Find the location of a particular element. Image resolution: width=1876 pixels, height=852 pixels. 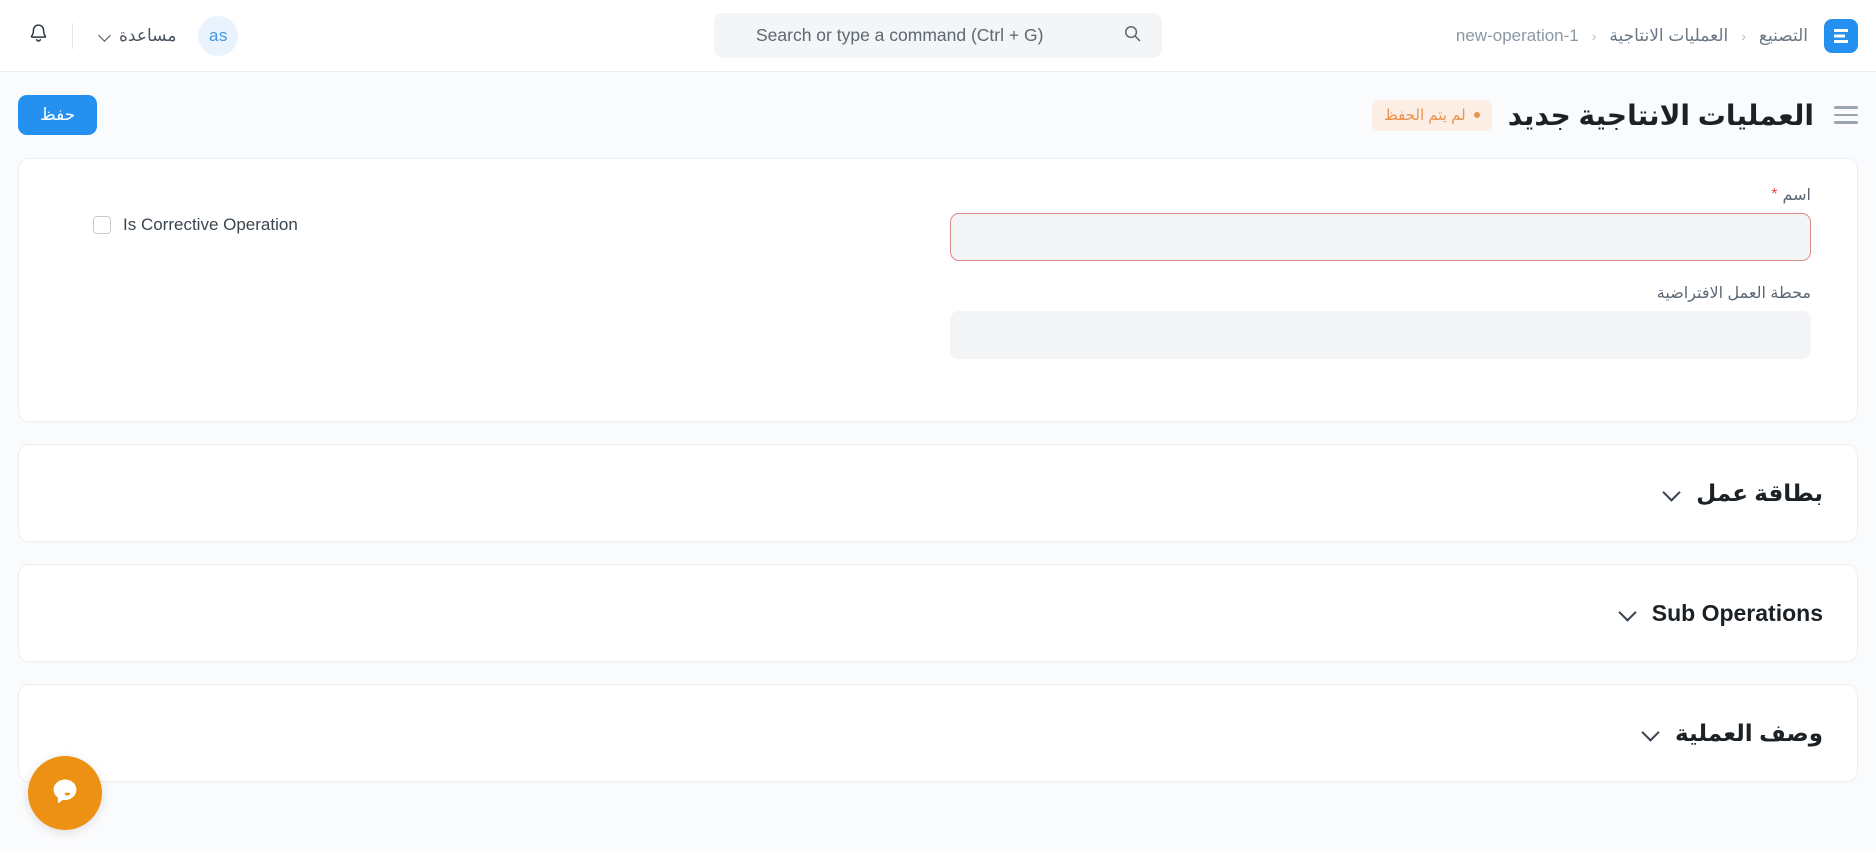

status-badge: لم يتم الحفظ is located at coordinates (1431, 115).